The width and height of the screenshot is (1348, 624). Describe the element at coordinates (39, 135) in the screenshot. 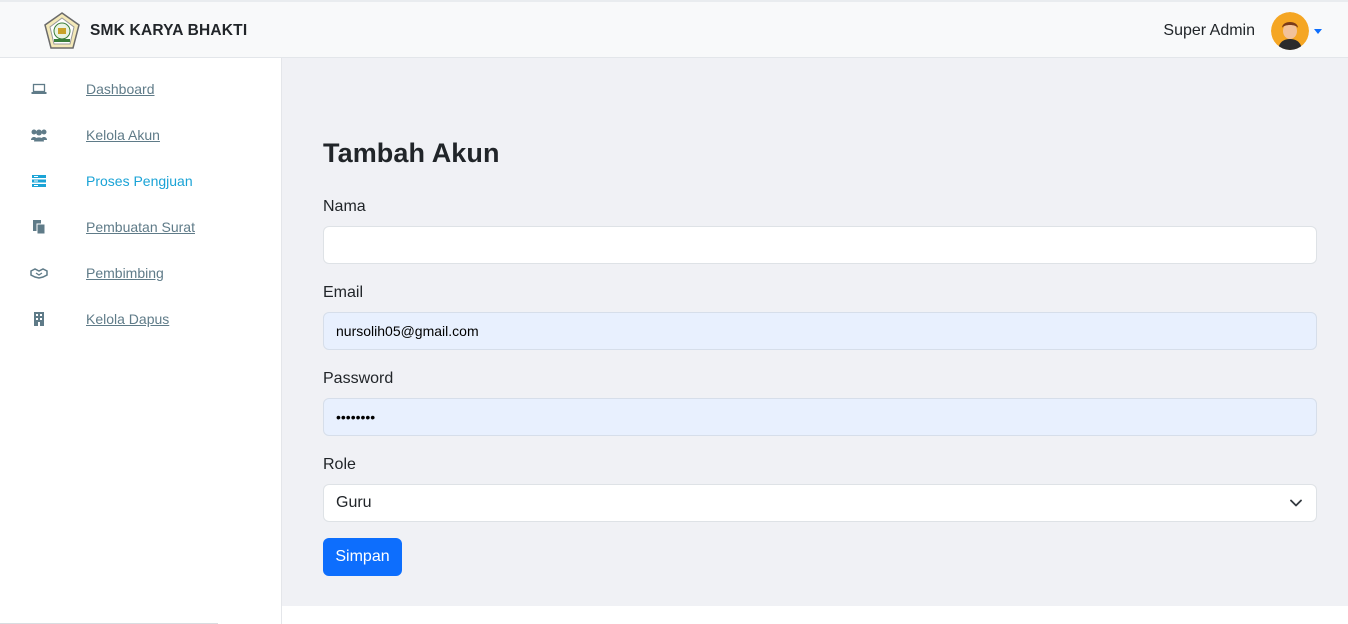

I see `users-icon` at that location.